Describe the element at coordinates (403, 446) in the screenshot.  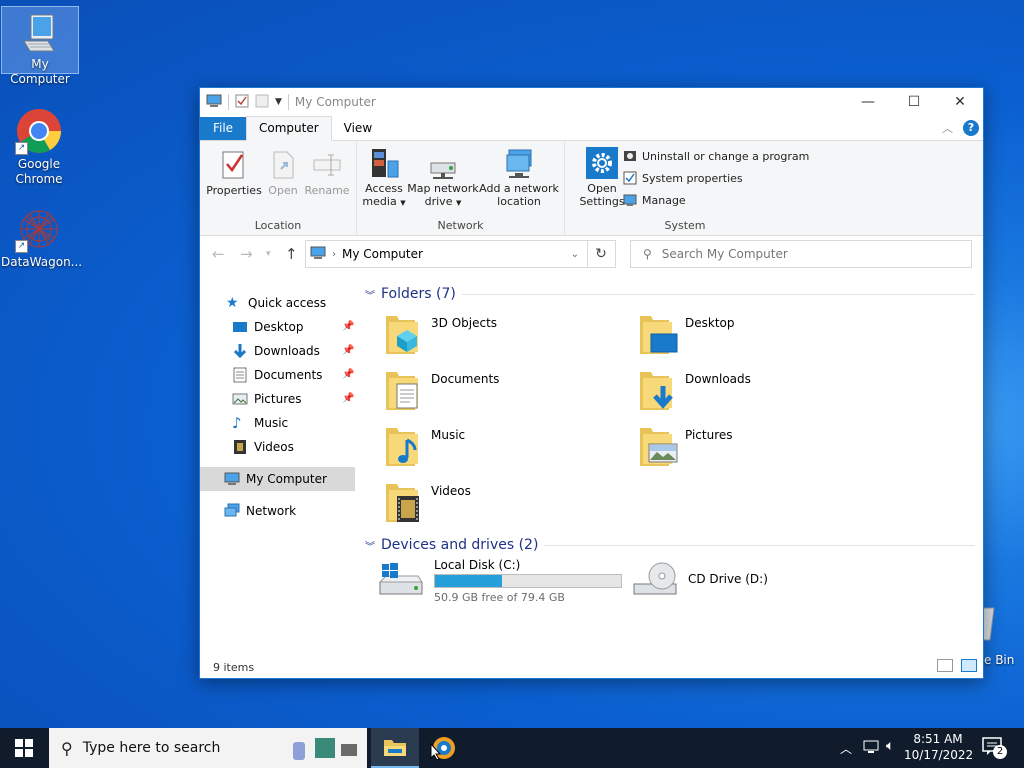
I see `music-folder-icon` at that location.